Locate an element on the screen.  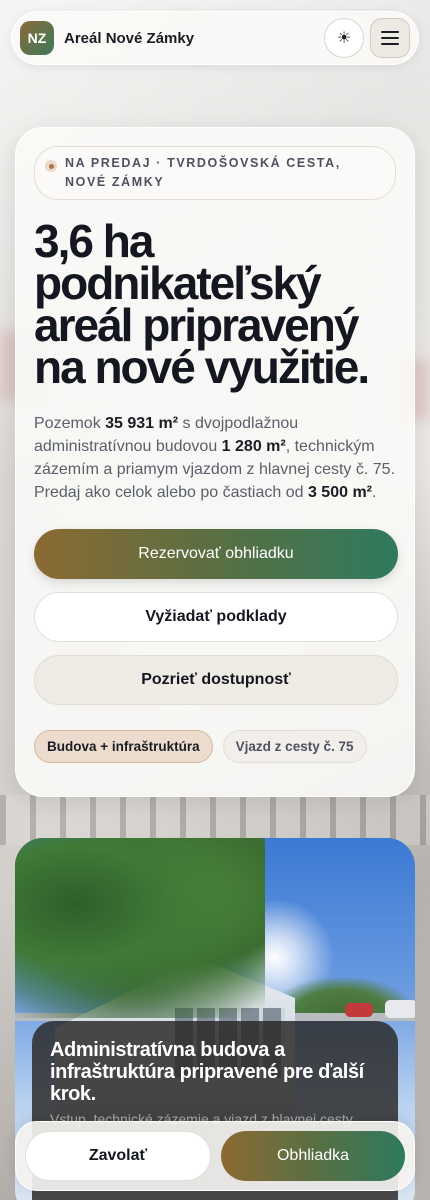
top-header: NZ Areál Nové Zámky ☀ is located at coordinates (215, 38).